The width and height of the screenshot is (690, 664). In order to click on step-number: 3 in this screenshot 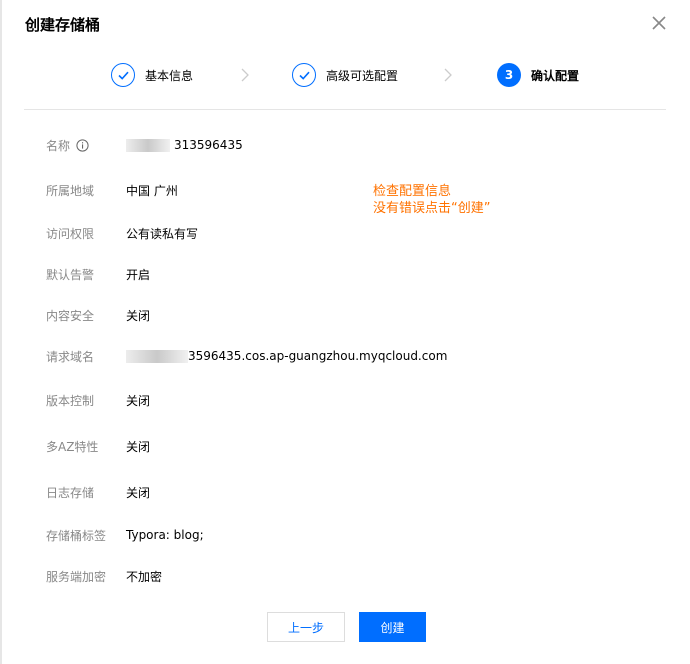, I will do `click(509, 75)`.